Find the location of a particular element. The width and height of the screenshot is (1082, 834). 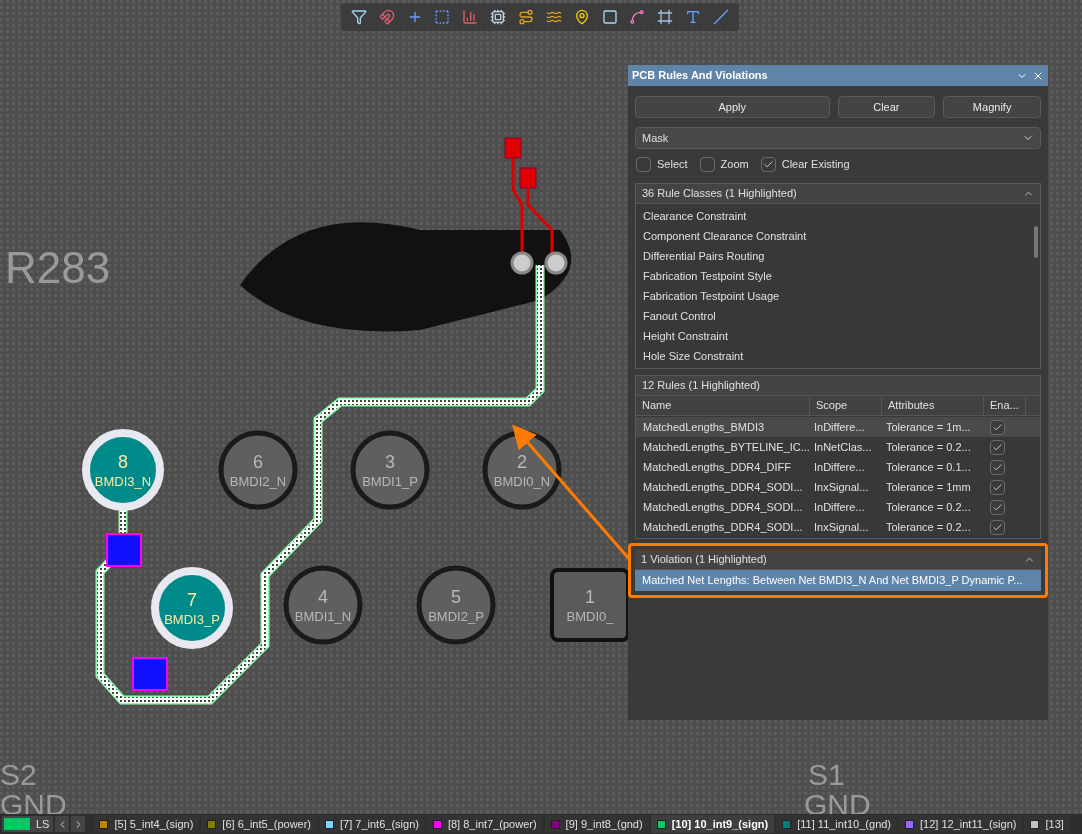

pad-number: 8 is located at coordinates (123, 462).